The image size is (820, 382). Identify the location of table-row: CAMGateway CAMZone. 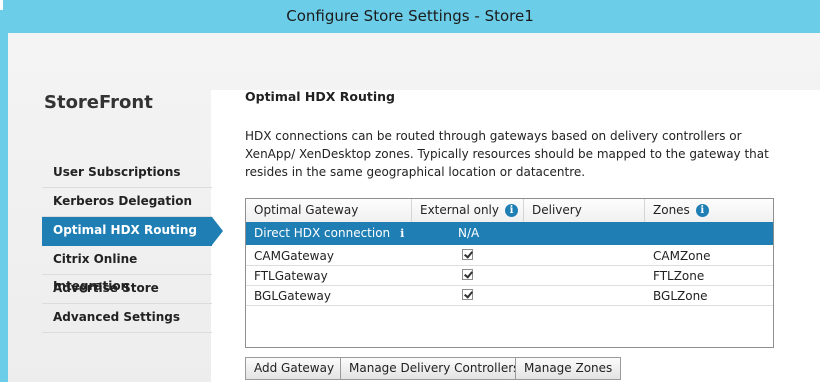
(509, 256).